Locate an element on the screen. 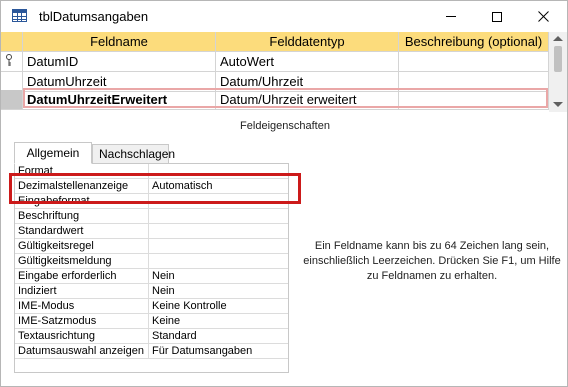  tab-nachschlagen: Nachschlagen is located at coordinates (133, 154).